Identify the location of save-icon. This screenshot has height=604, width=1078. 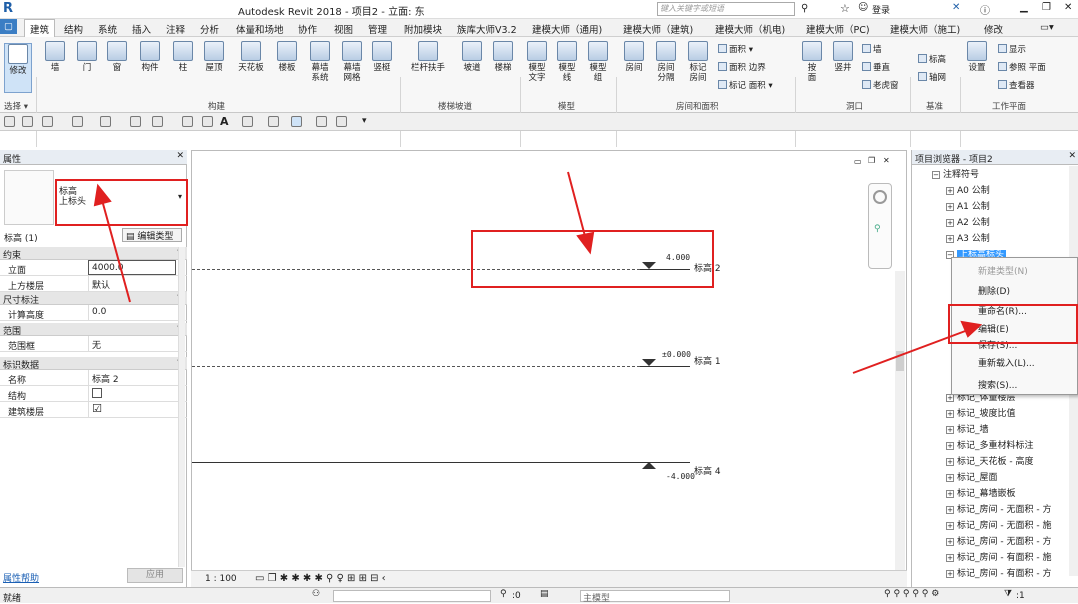
(27, 121).